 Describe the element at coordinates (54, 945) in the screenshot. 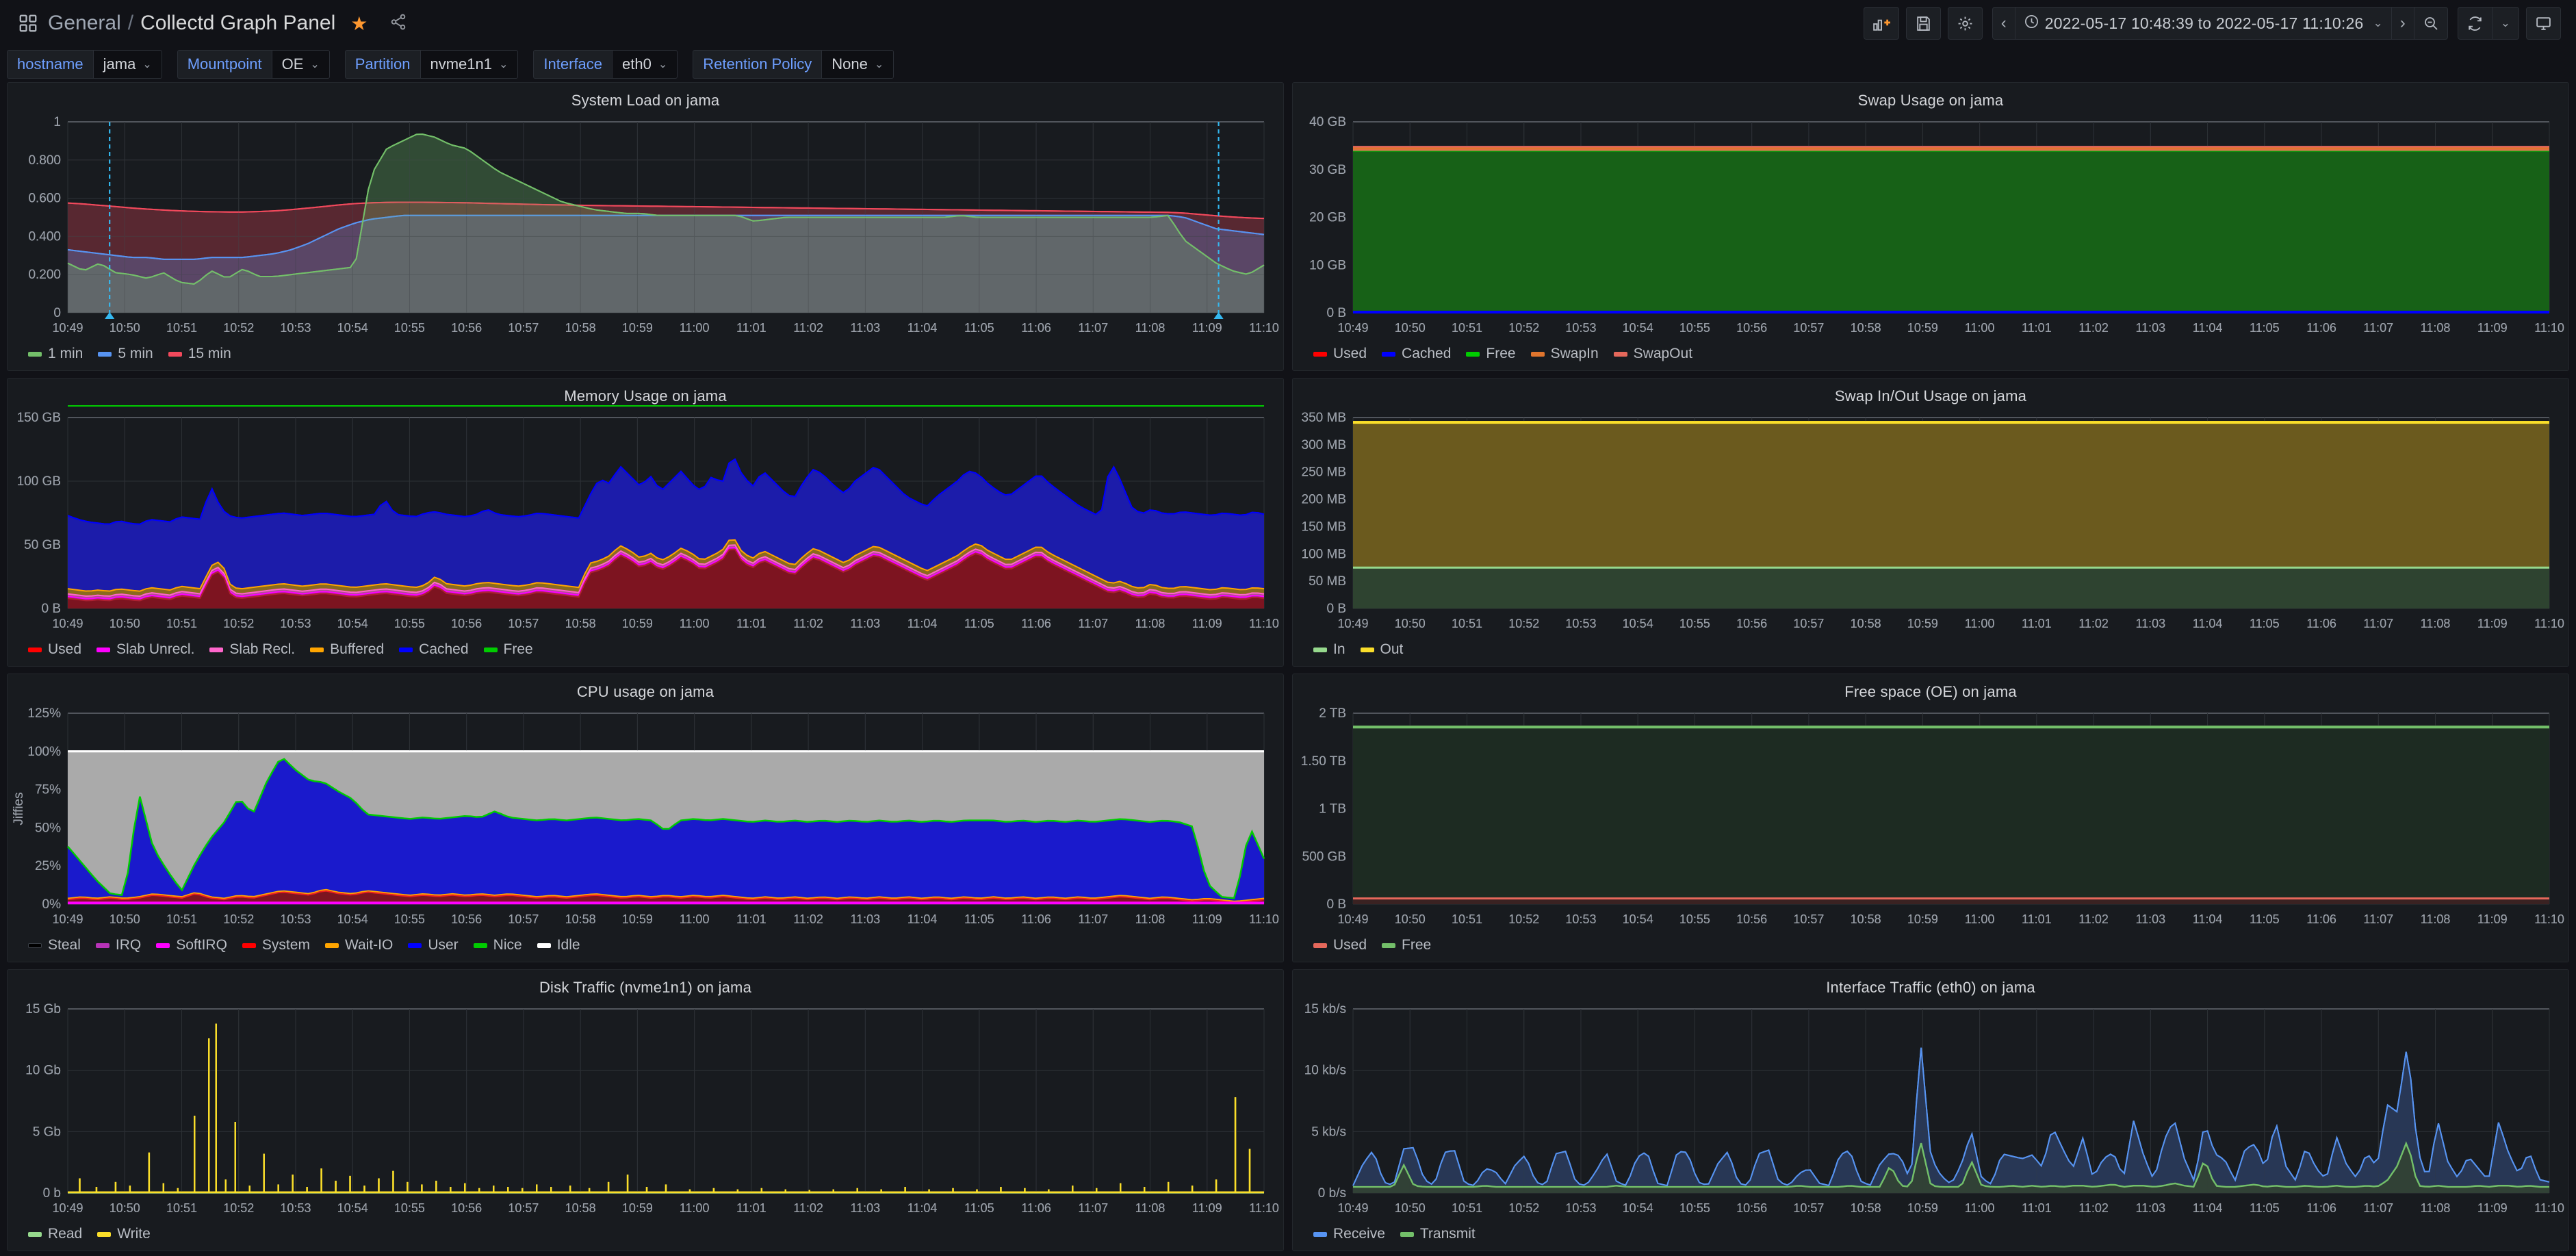

I see `legend-item: Steal` at that location.